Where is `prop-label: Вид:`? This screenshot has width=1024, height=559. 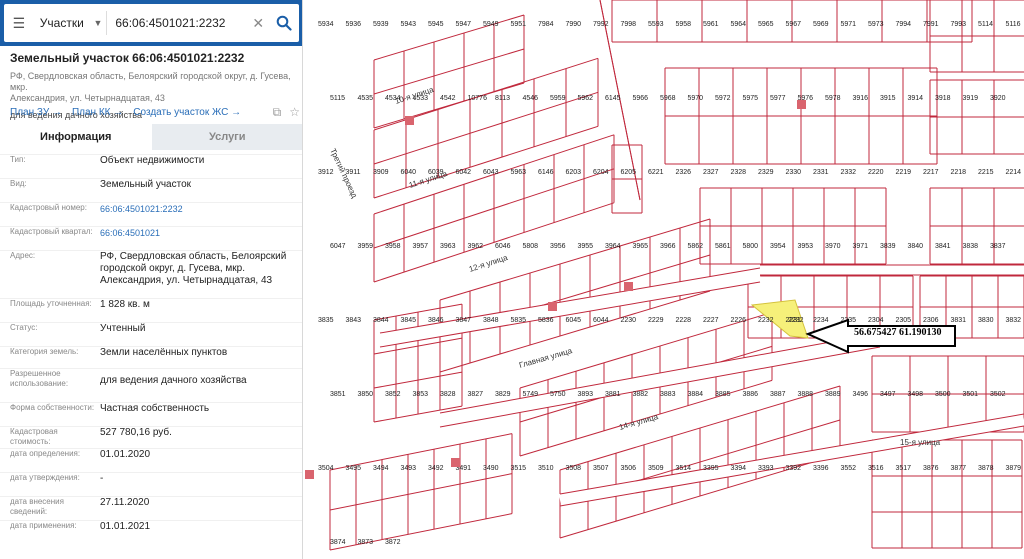 prop-label: Вид: is located at coordinates (18, 183).